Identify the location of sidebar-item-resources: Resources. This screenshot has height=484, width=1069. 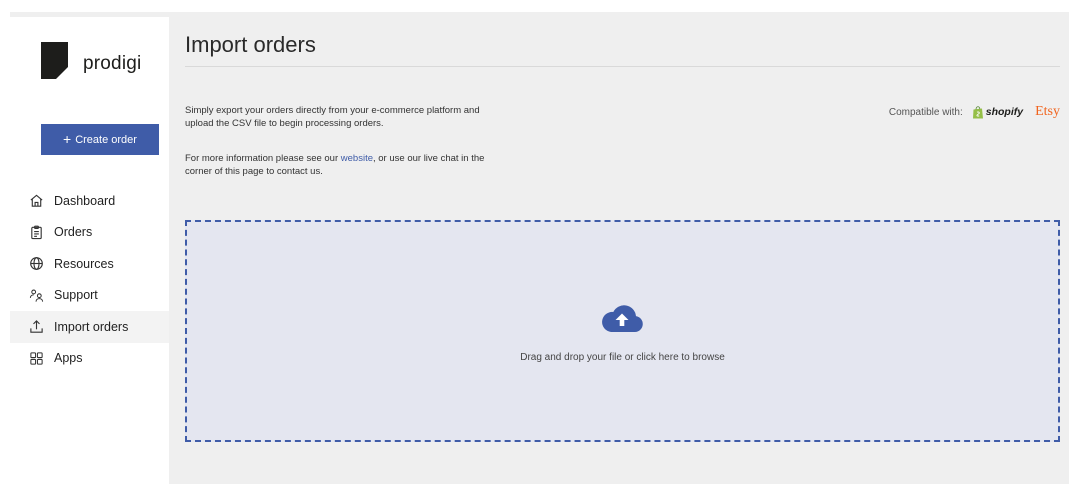
(89, 264).